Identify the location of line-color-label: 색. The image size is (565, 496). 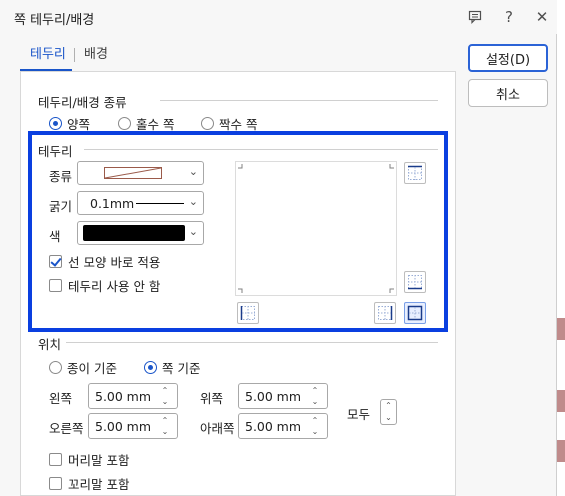
(55, 236).